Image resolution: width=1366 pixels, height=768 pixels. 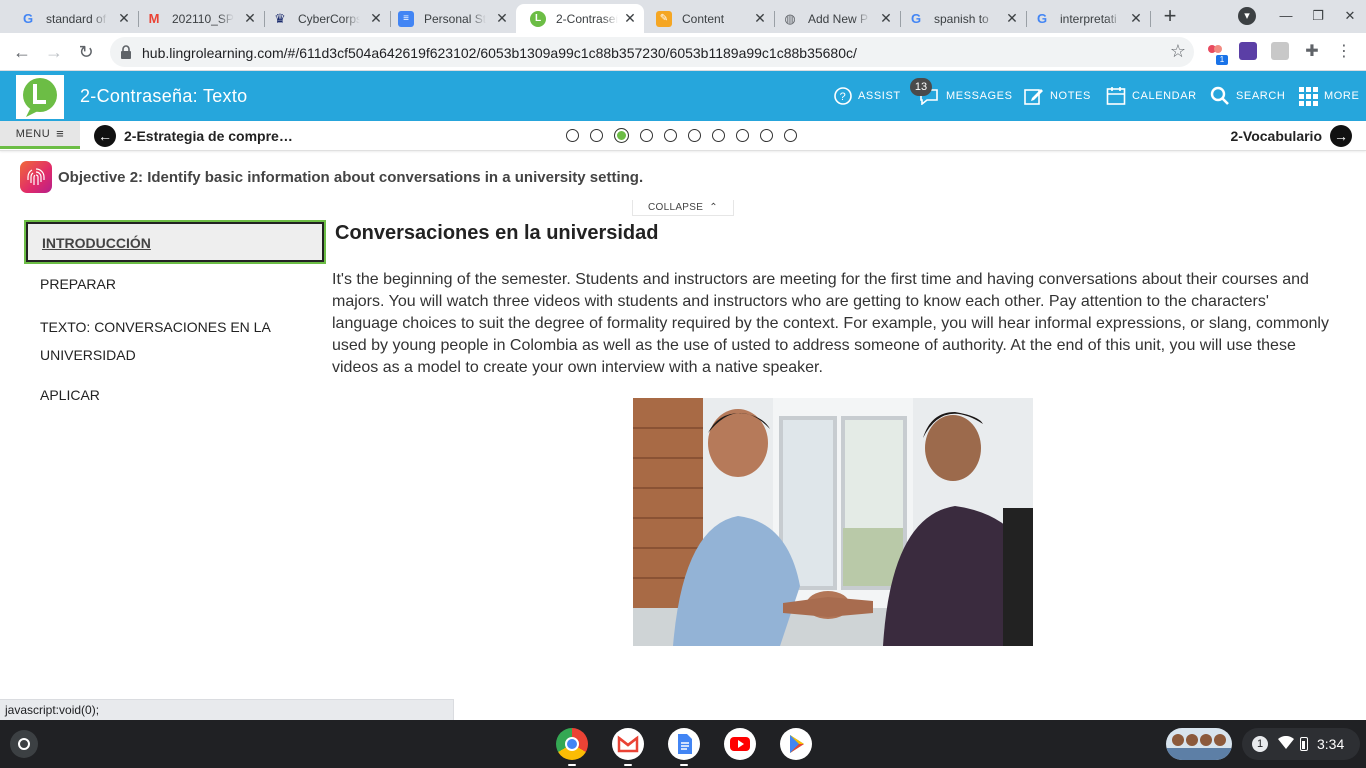 What do you see at coordinates (572, 744) in the screenshot?
I see `chrome-icon` at bounding box center [572, 744].